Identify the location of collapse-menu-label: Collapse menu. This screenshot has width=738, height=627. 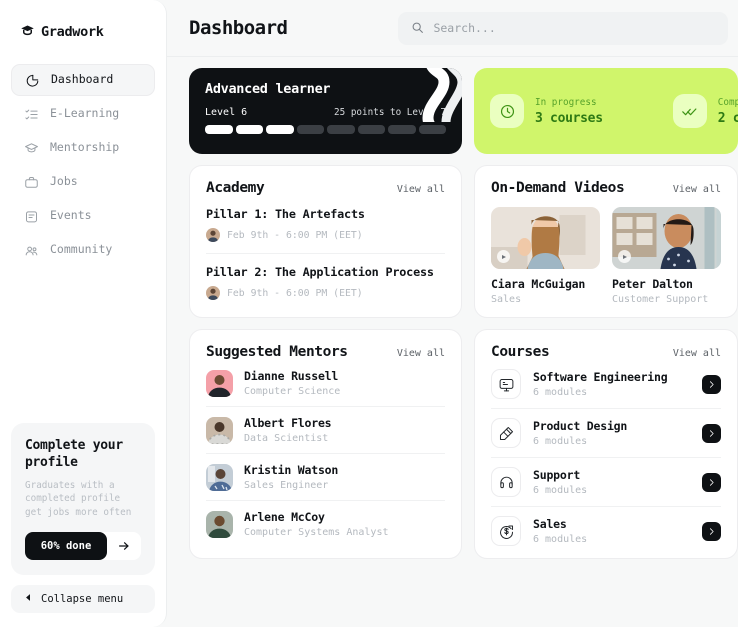
(82, 599).